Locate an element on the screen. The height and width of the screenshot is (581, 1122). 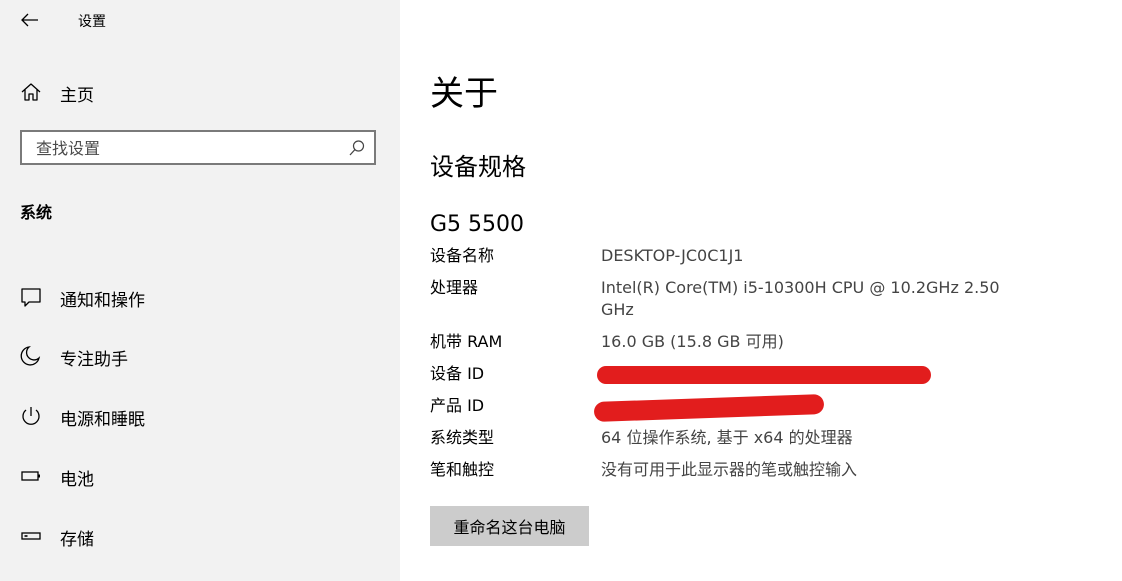
sidebar-item-label: 专注助手 is located at coordinates (94, 360).